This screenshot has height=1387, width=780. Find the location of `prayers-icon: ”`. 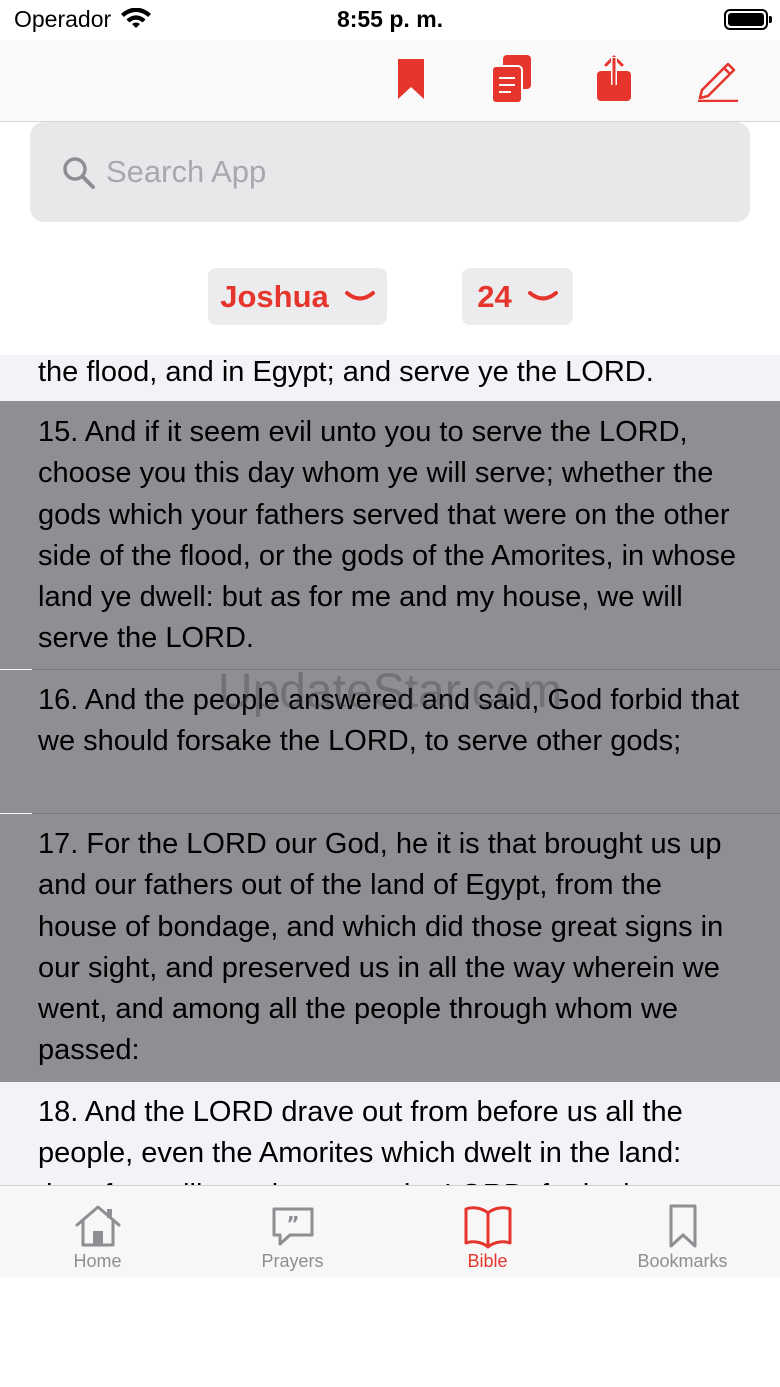

prayers-icon: ” is located at coordinates (292, 1226).